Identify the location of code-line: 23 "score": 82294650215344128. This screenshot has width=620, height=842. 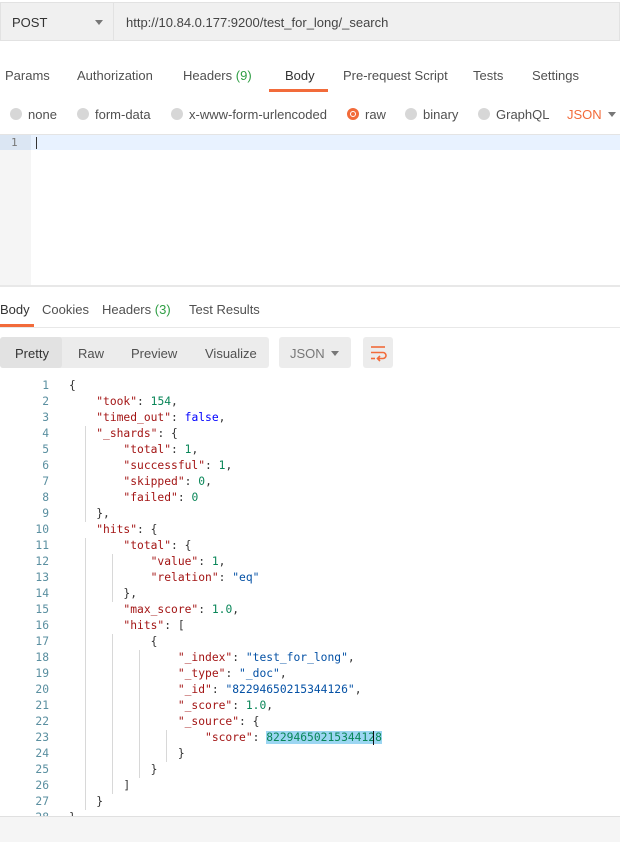
(310, 738).